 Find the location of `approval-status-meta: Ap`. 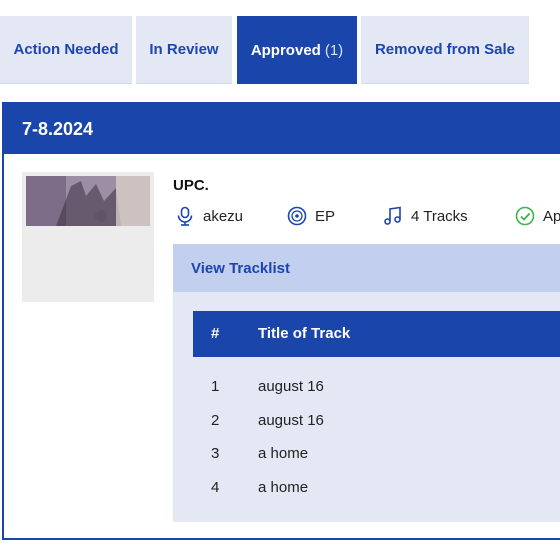

approval-status-meta: Ap is located at coordinates (537, 216).